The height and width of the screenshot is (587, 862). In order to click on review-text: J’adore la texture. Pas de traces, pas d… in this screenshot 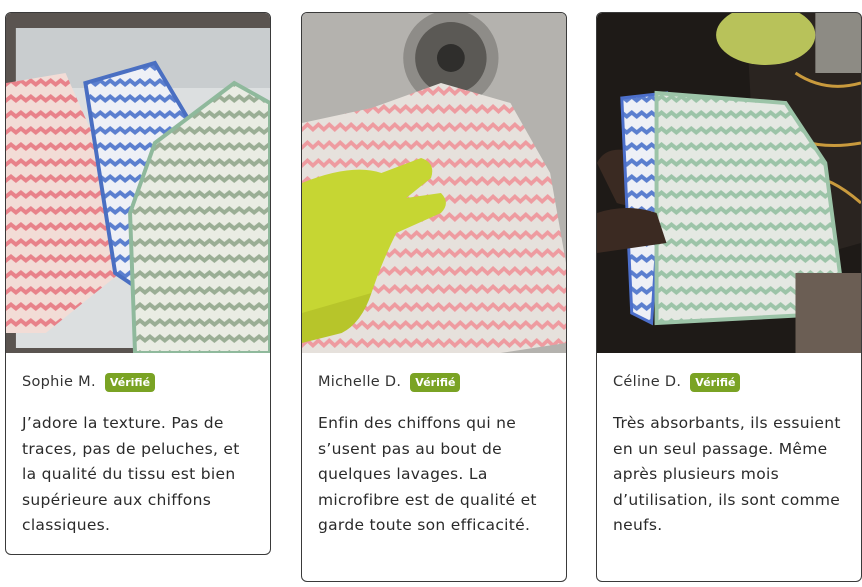, I will do `click(131, 474)`.